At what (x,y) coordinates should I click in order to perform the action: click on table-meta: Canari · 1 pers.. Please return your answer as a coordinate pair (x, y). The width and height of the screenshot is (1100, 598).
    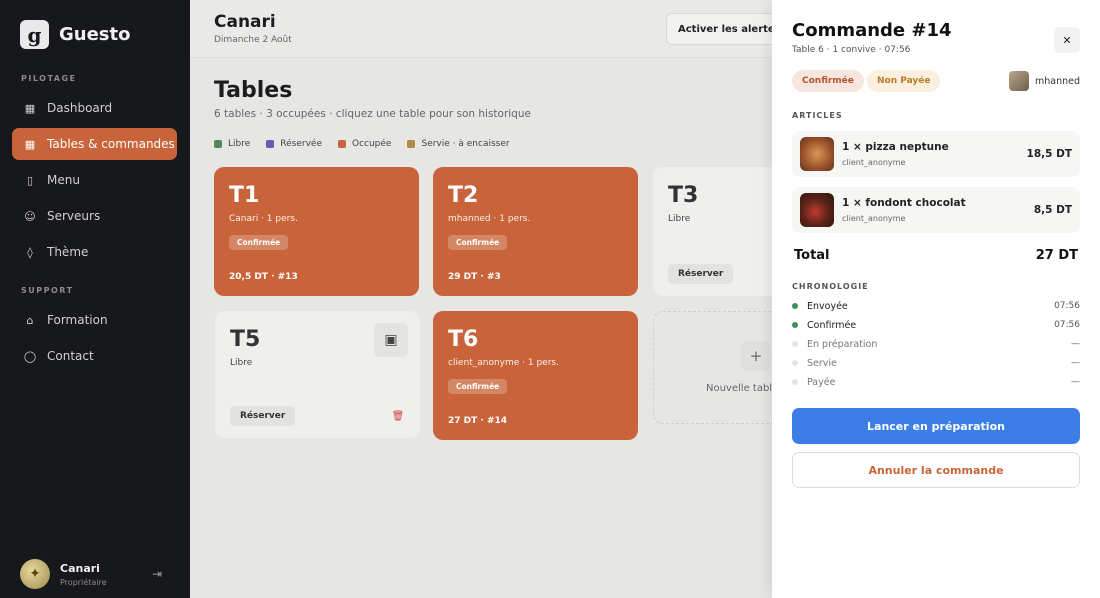
    Looking at the image, I should click on (263, 219).